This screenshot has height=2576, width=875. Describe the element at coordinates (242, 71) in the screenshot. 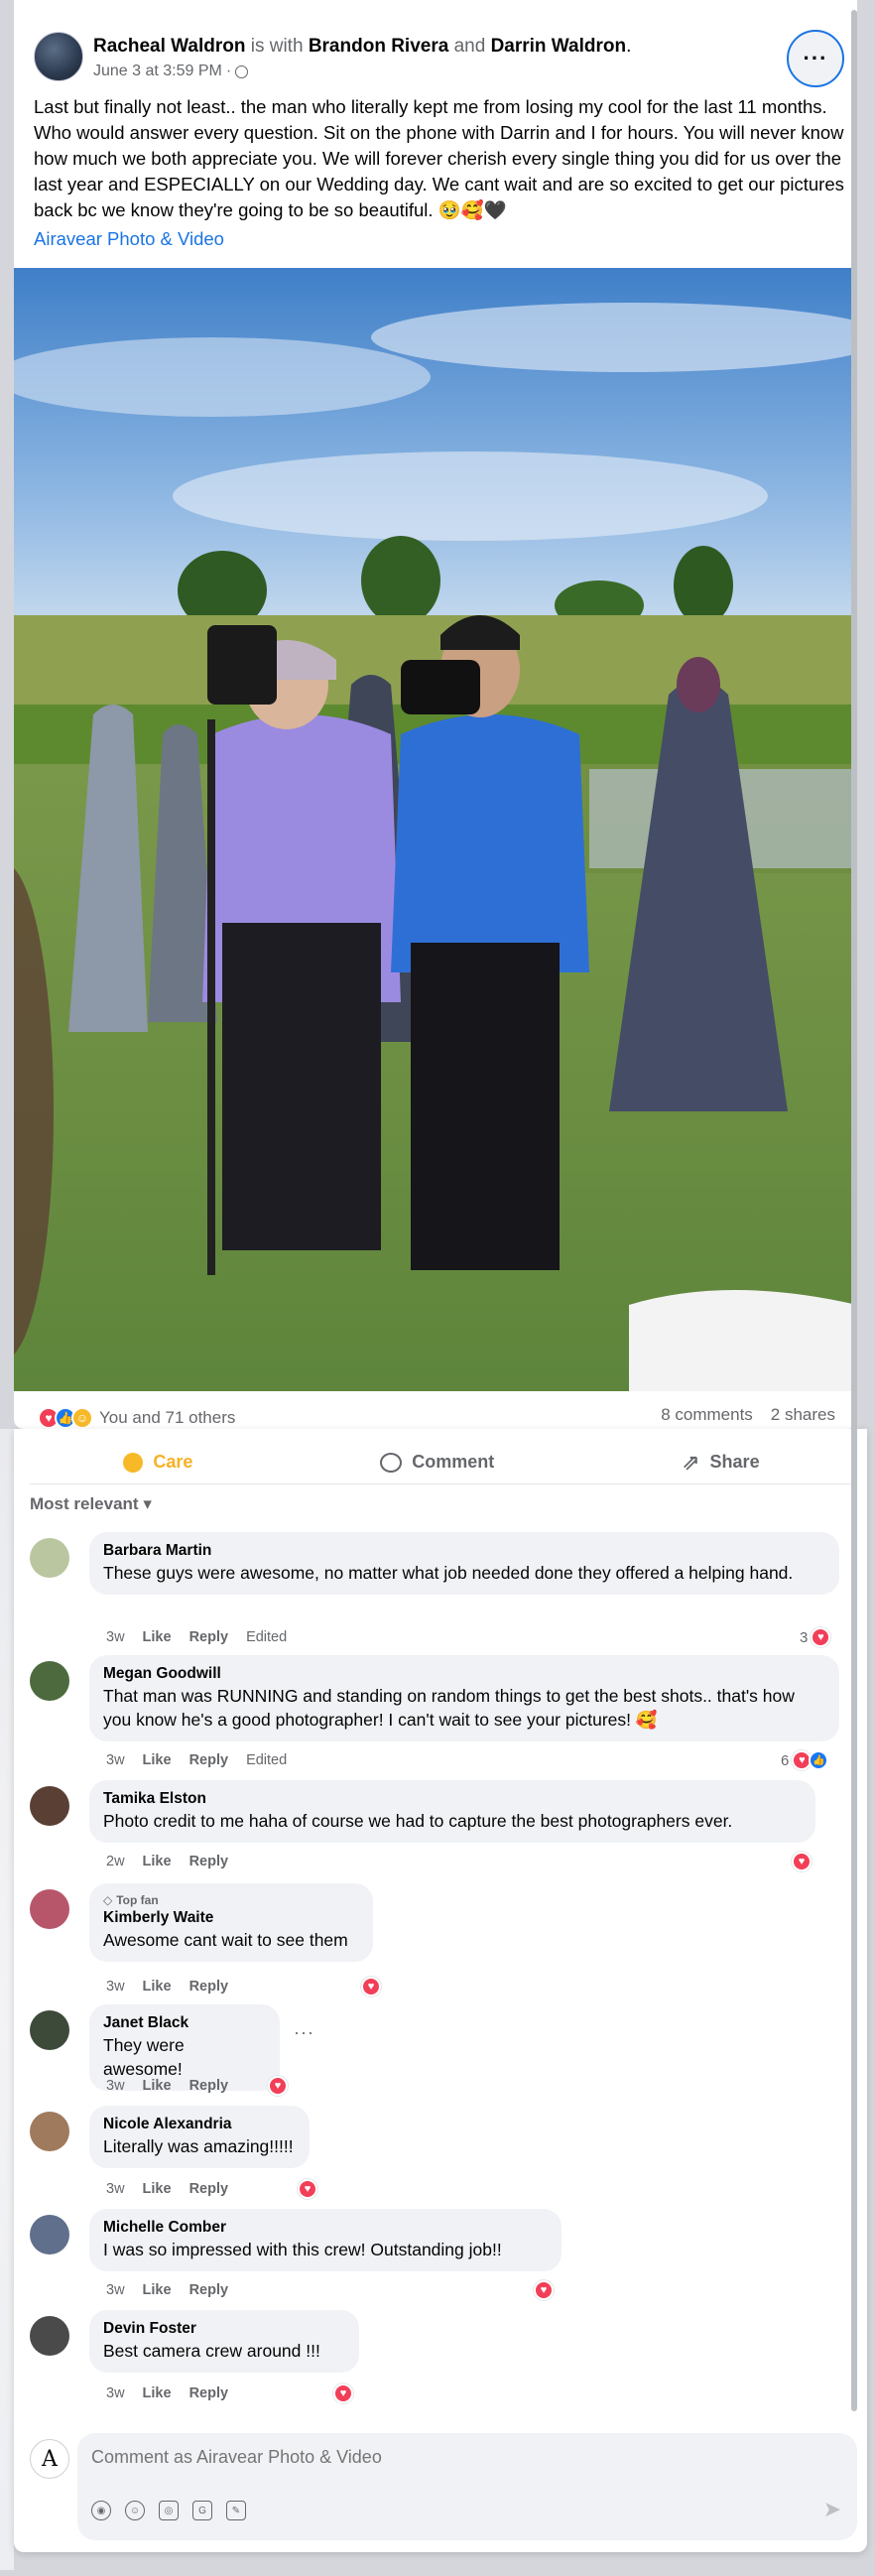

I see `globe-icon` at that location.